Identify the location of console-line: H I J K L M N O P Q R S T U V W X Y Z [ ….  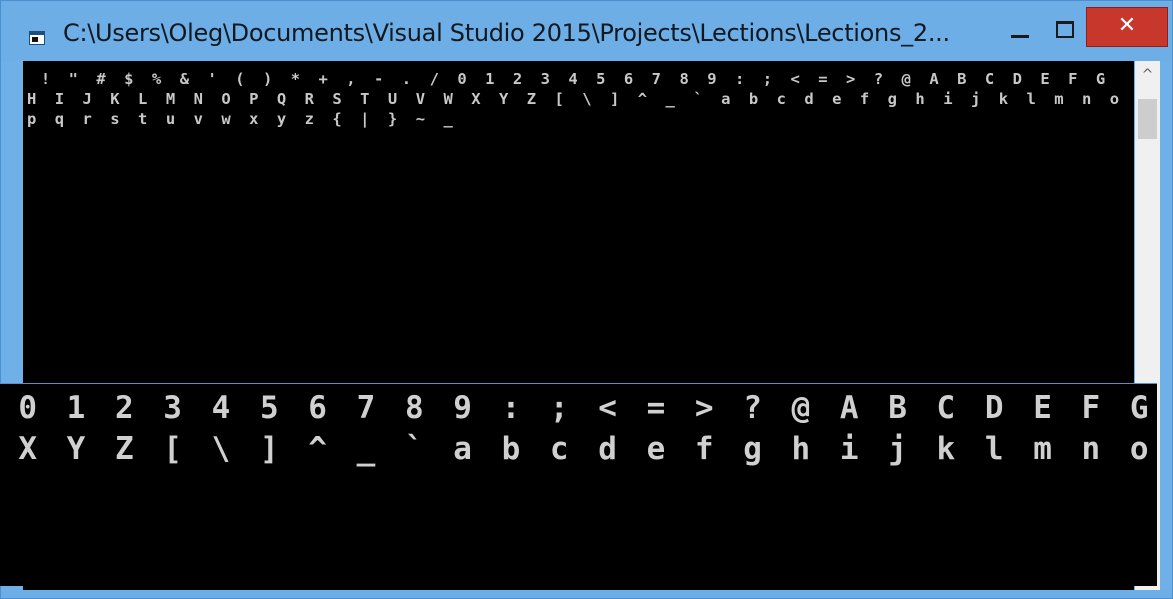
(575, 99).